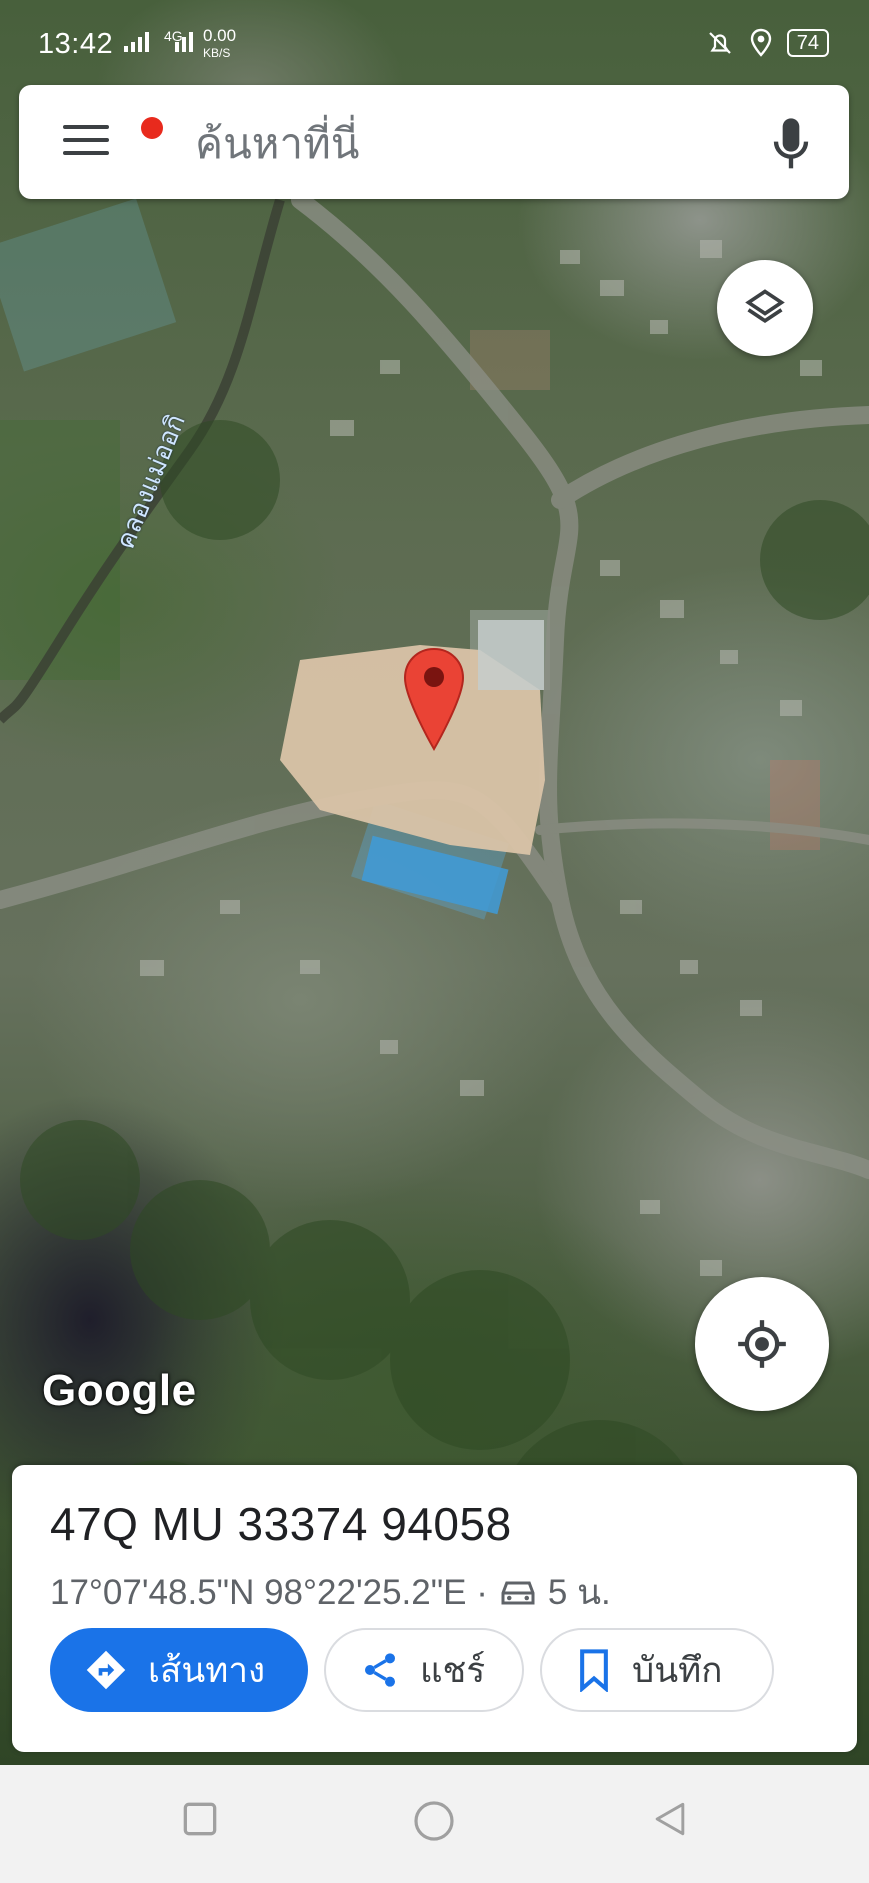 The height and width of the screenshot is (1883, 869). What do you see at coordinates (760, 42) in the screenshot?
I see `location-status-icon` at bounding box center [760, 42].